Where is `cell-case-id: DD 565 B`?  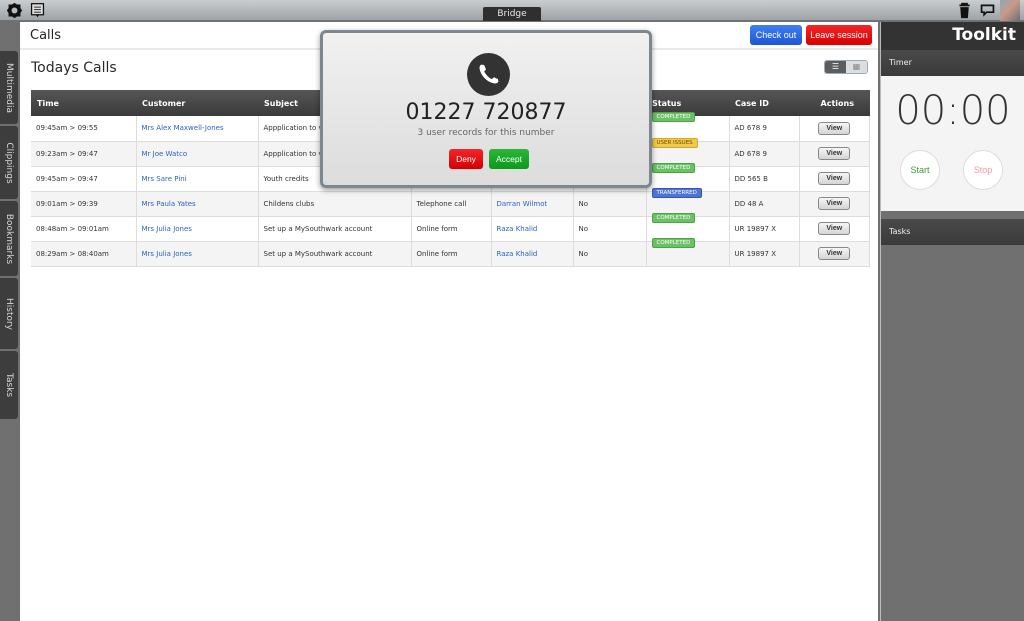
cell-case-id: DD 565 B is located at coordinates (764, 179).